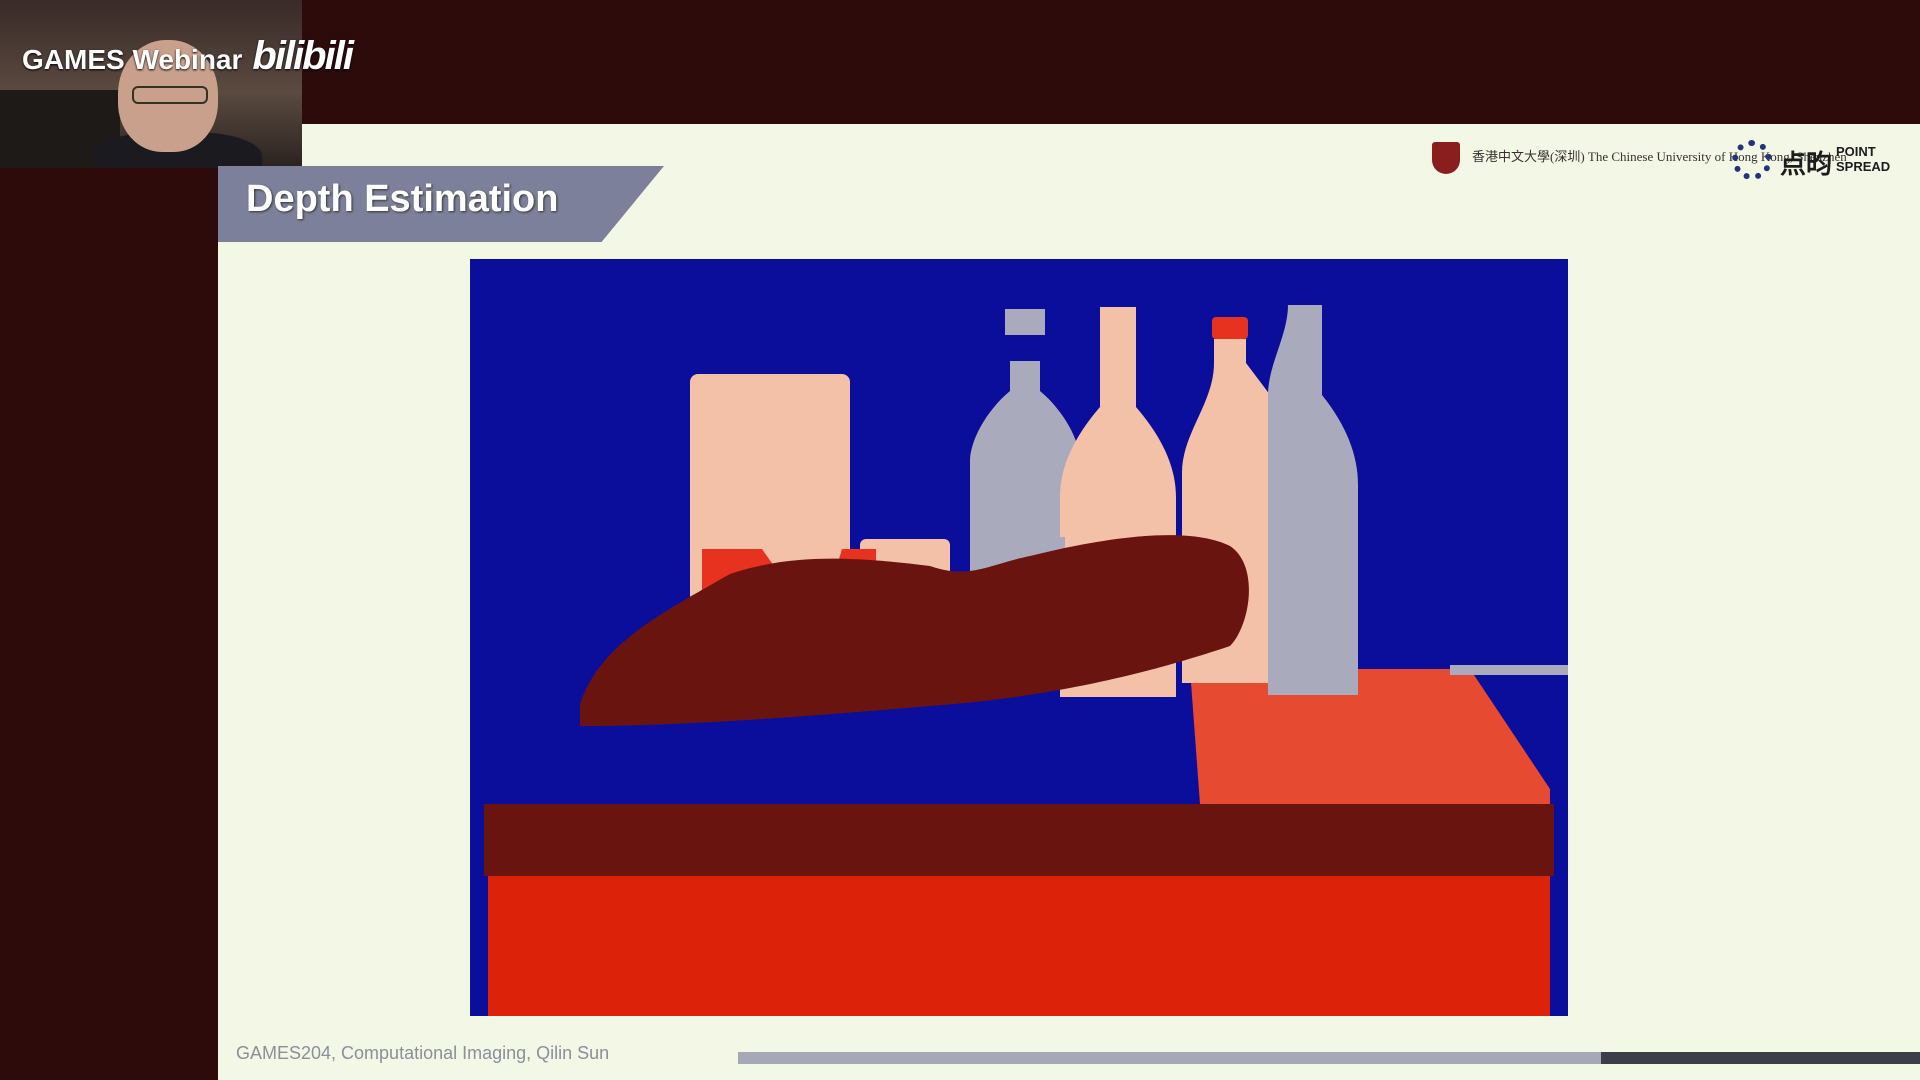 The width and height of the screenshot is (1920, 1080). What do you see at coordinates (1019, 937) in the screenshot?
I see `depth-floor` at bounding box center [1019, 937].